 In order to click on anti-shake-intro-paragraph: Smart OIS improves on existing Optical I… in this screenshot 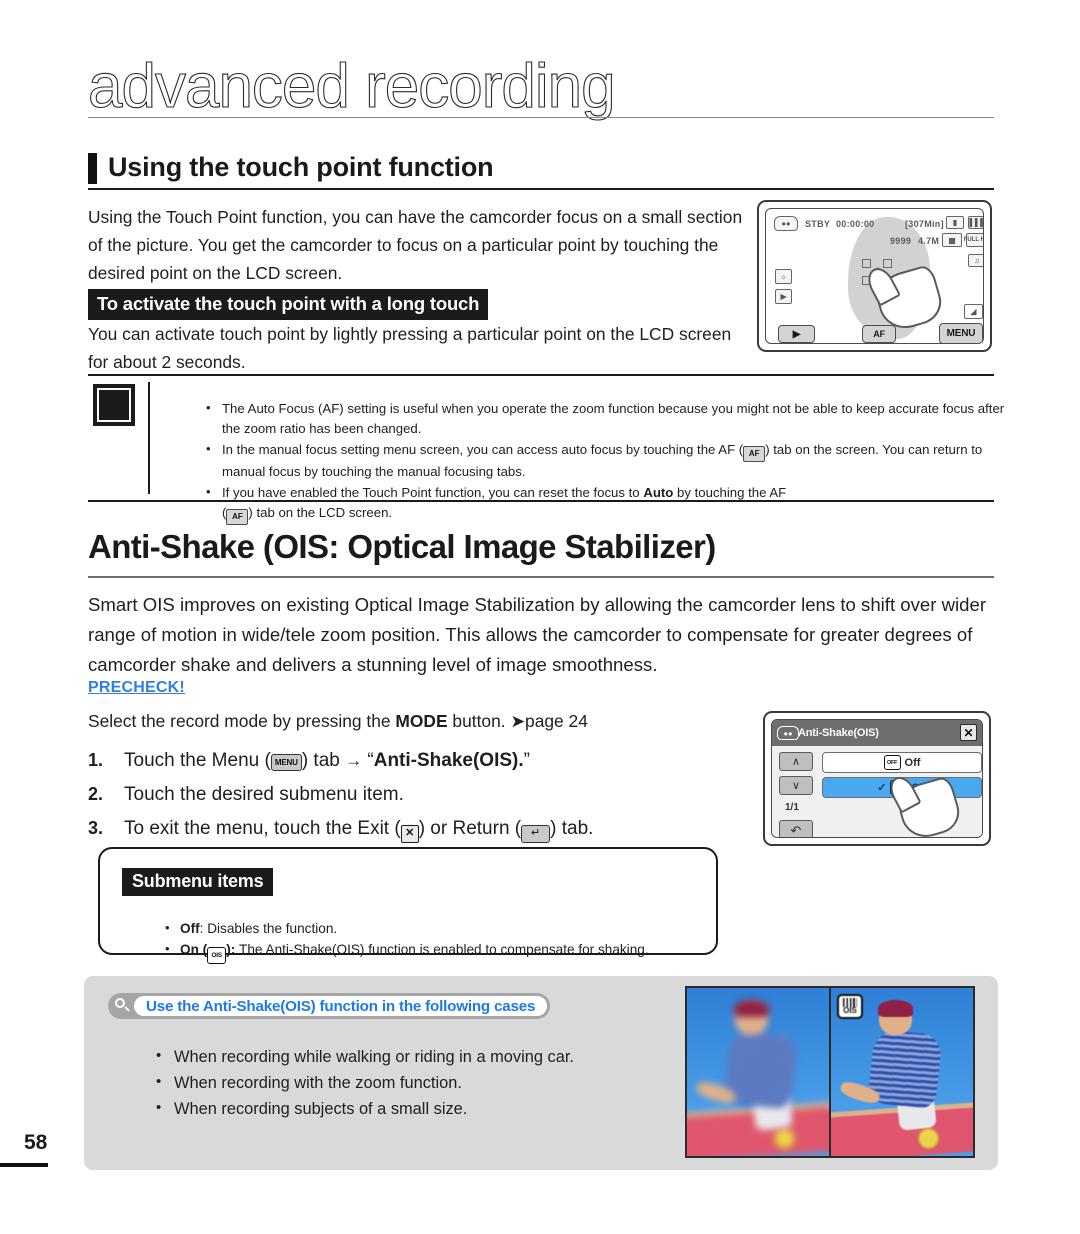, I will do `click(537, 634)`.